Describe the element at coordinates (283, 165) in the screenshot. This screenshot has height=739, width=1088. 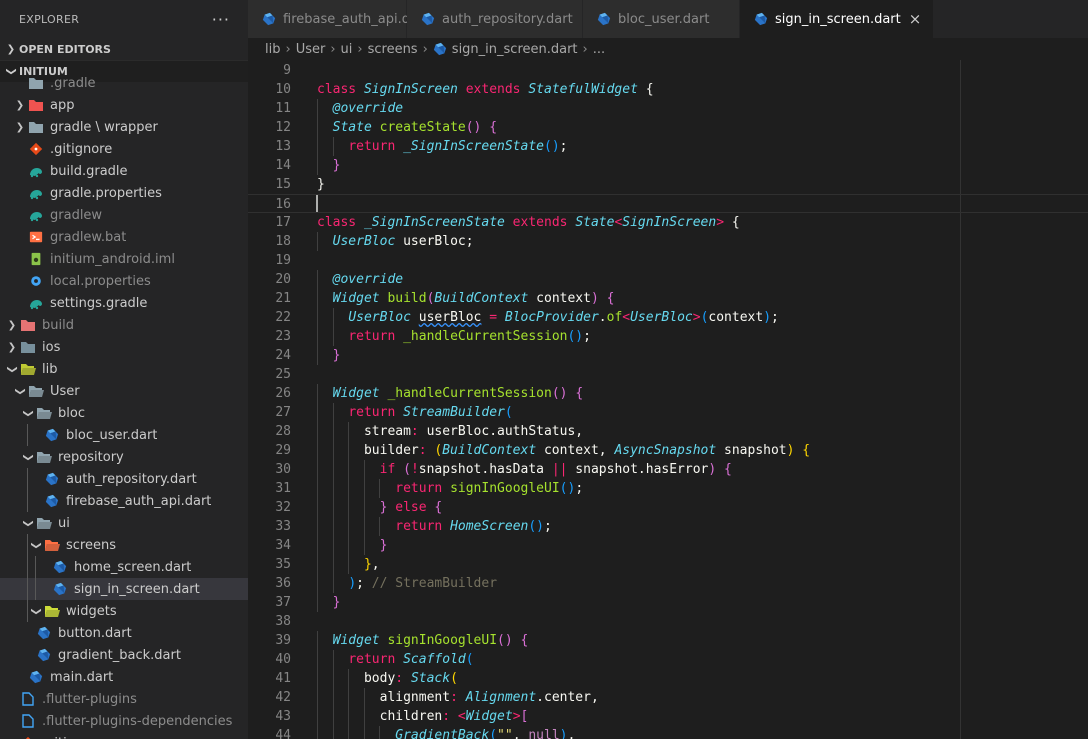
I see `line-number: 14` at that location.